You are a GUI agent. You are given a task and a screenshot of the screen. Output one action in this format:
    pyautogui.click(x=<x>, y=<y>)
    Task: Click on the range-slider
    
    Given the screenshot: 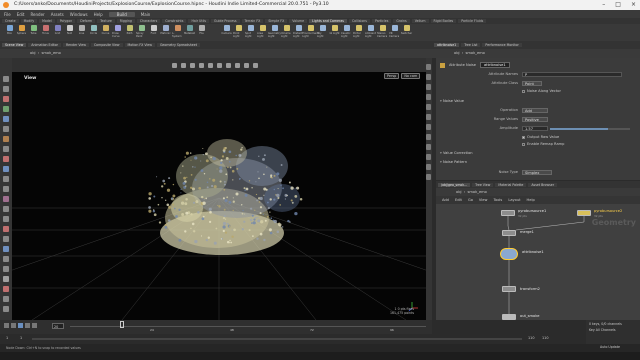 What is the action you would take?
    pyautogui.click(x=277, y=339)
    